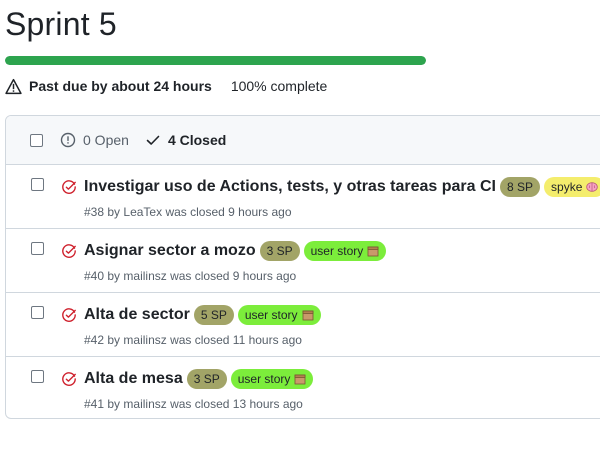 This screenshot has width=600, height=469. I want to click on issues-list-header: 0 Open 4 Closed, so click(303, 140).